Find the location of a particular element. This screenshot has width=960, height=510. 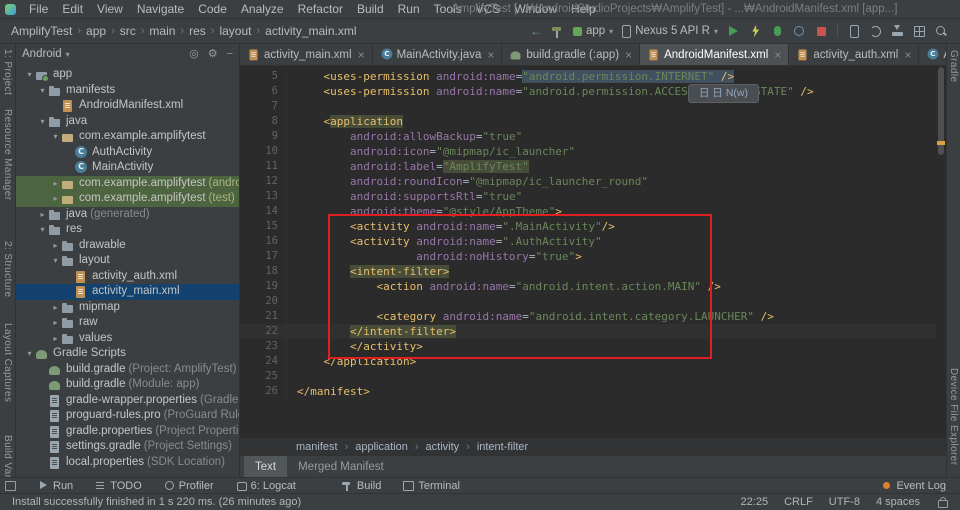

debug-button is located at coordinates (777, 31).